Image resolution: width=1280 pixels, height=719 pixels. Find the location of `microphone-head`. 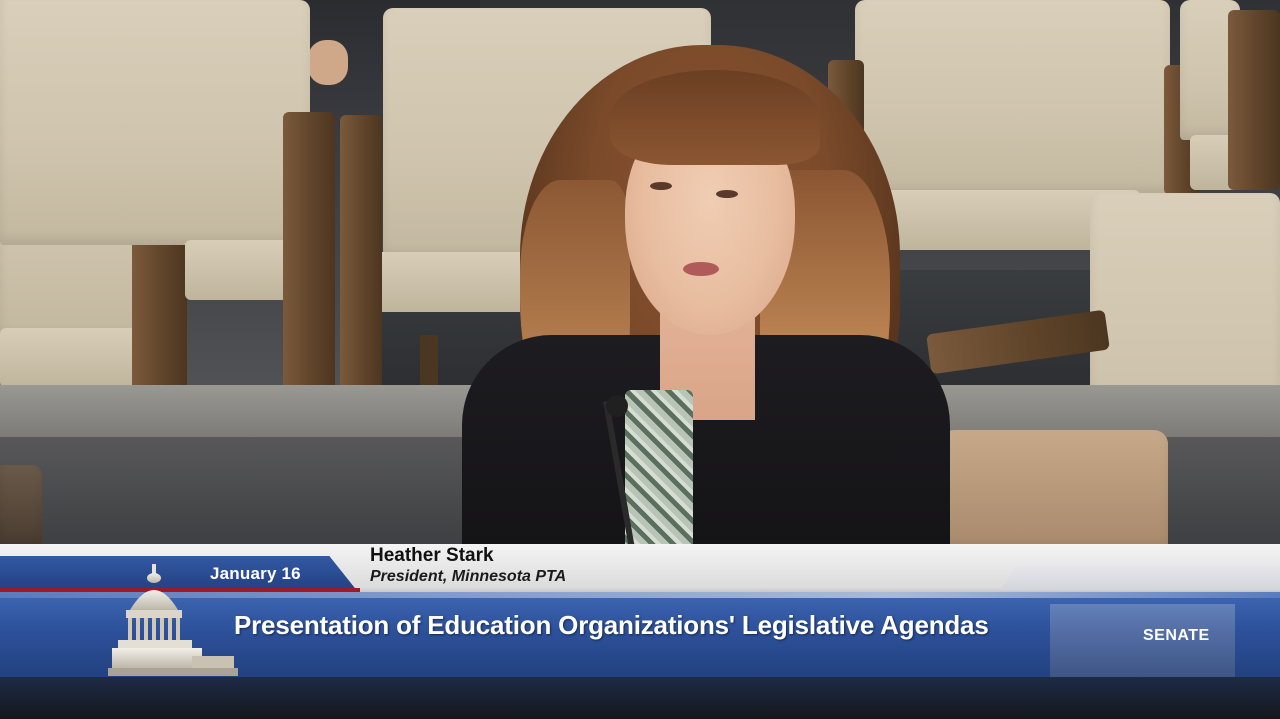

microphone-head is located at coordinates (617, 406).